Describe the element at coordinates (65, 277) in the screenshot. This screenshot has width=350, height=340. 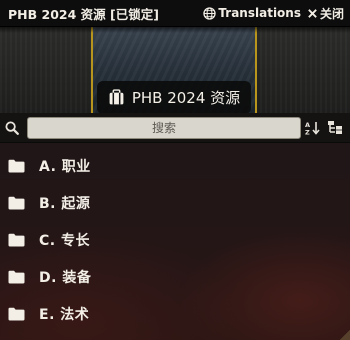
I see `folder-label: D. 装备` at that location.